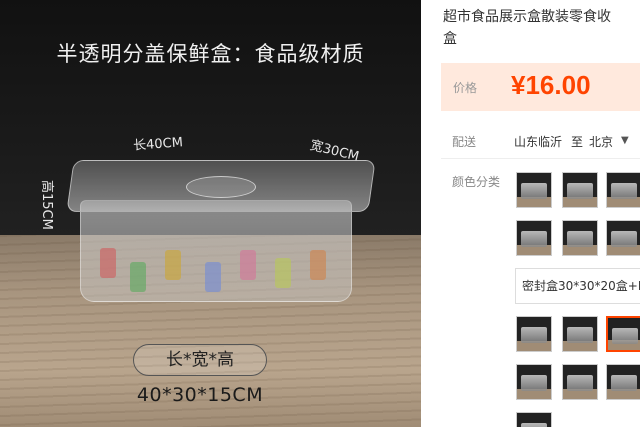 This screenshot has width=640, height=427. I want to click on product-title: 超市食品展示盒散装零食收, so click(527, 17).